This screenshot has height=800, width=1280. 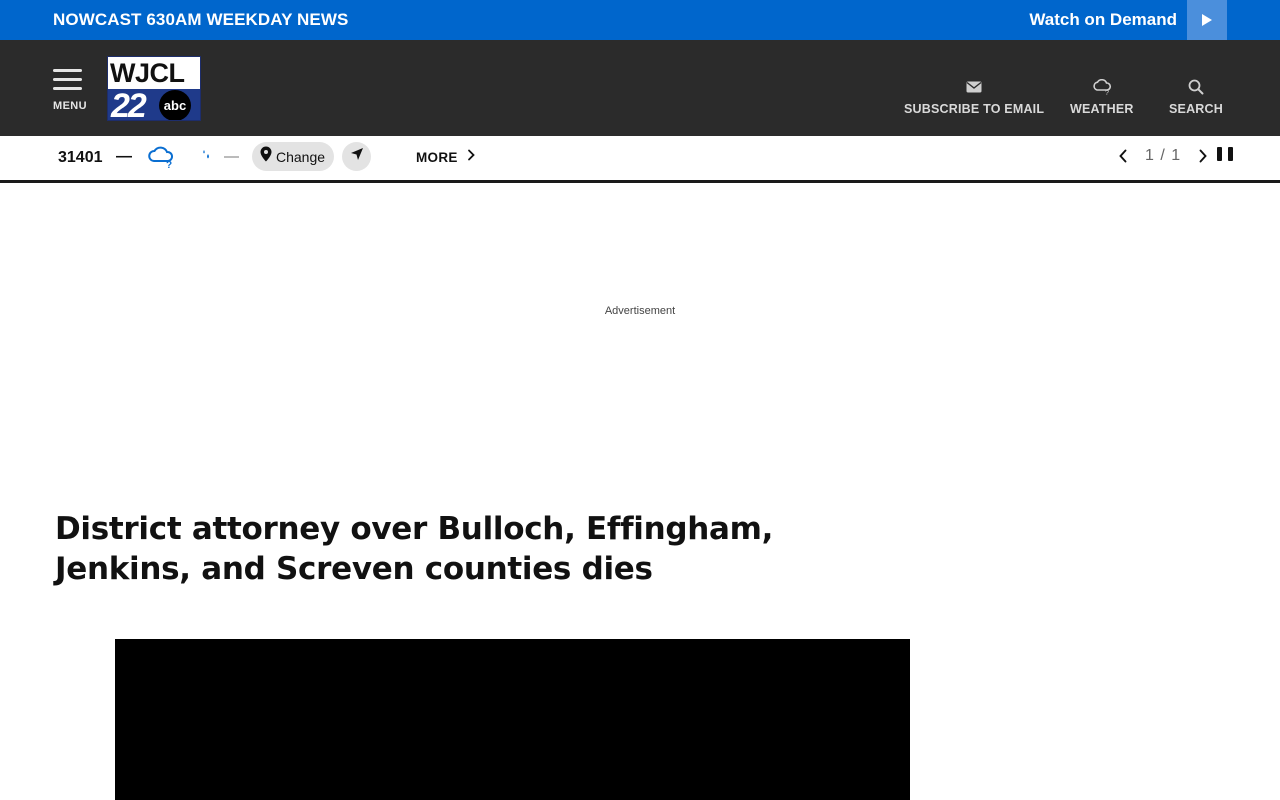 What do you see at coordinates (437, 157) in the screenshot?
I see `more-label: MORE` at bounding box center [437, 157].